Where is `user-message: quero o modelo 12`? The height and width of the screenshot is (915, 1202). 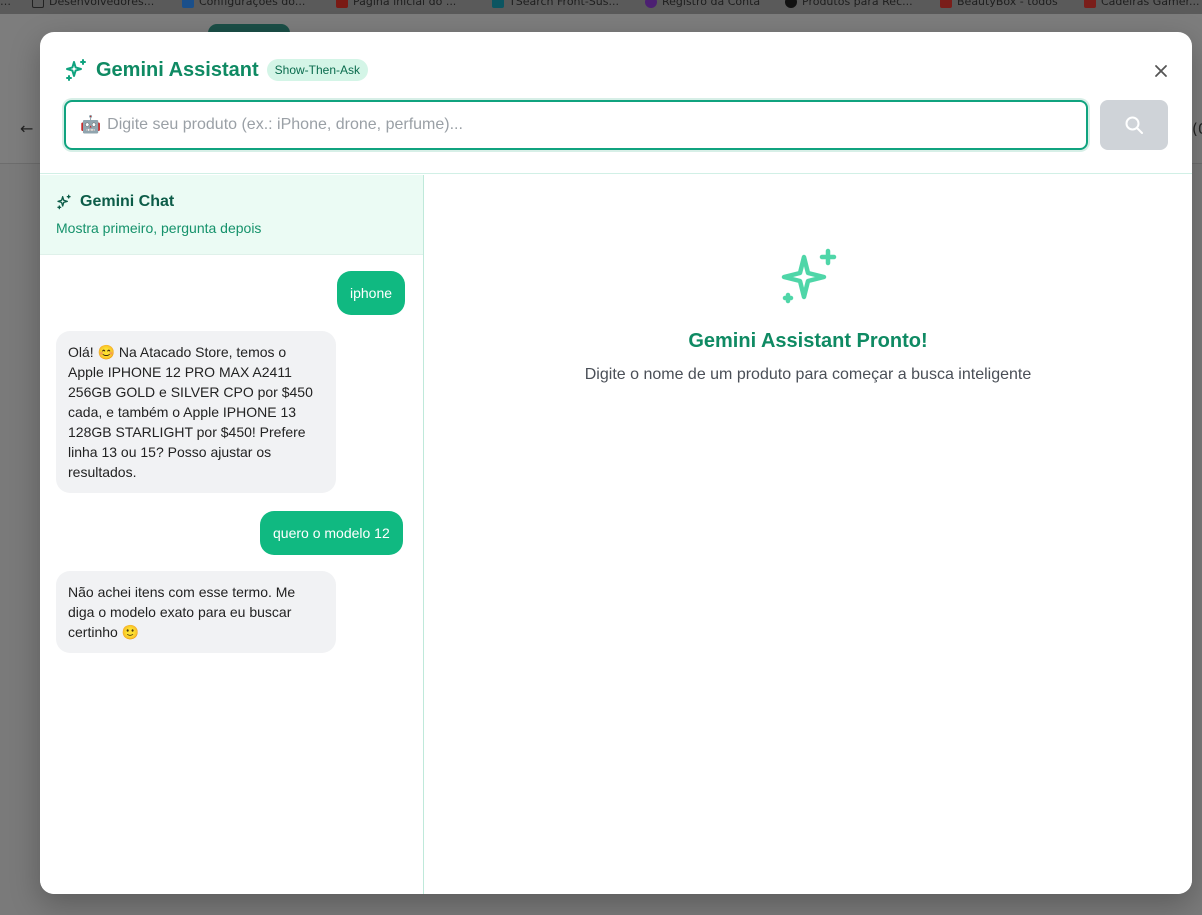 user-message: quero o modelo 12 is located at coordinates (331, 533).